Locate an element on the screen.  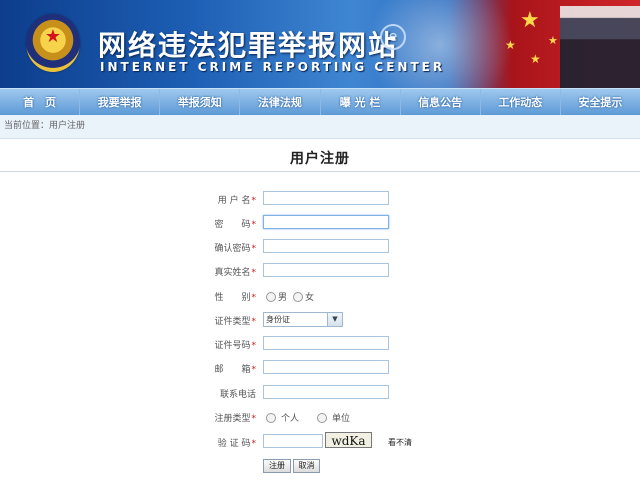
id-number-label-text: 证件号码 is located at coordinates (232, 346).